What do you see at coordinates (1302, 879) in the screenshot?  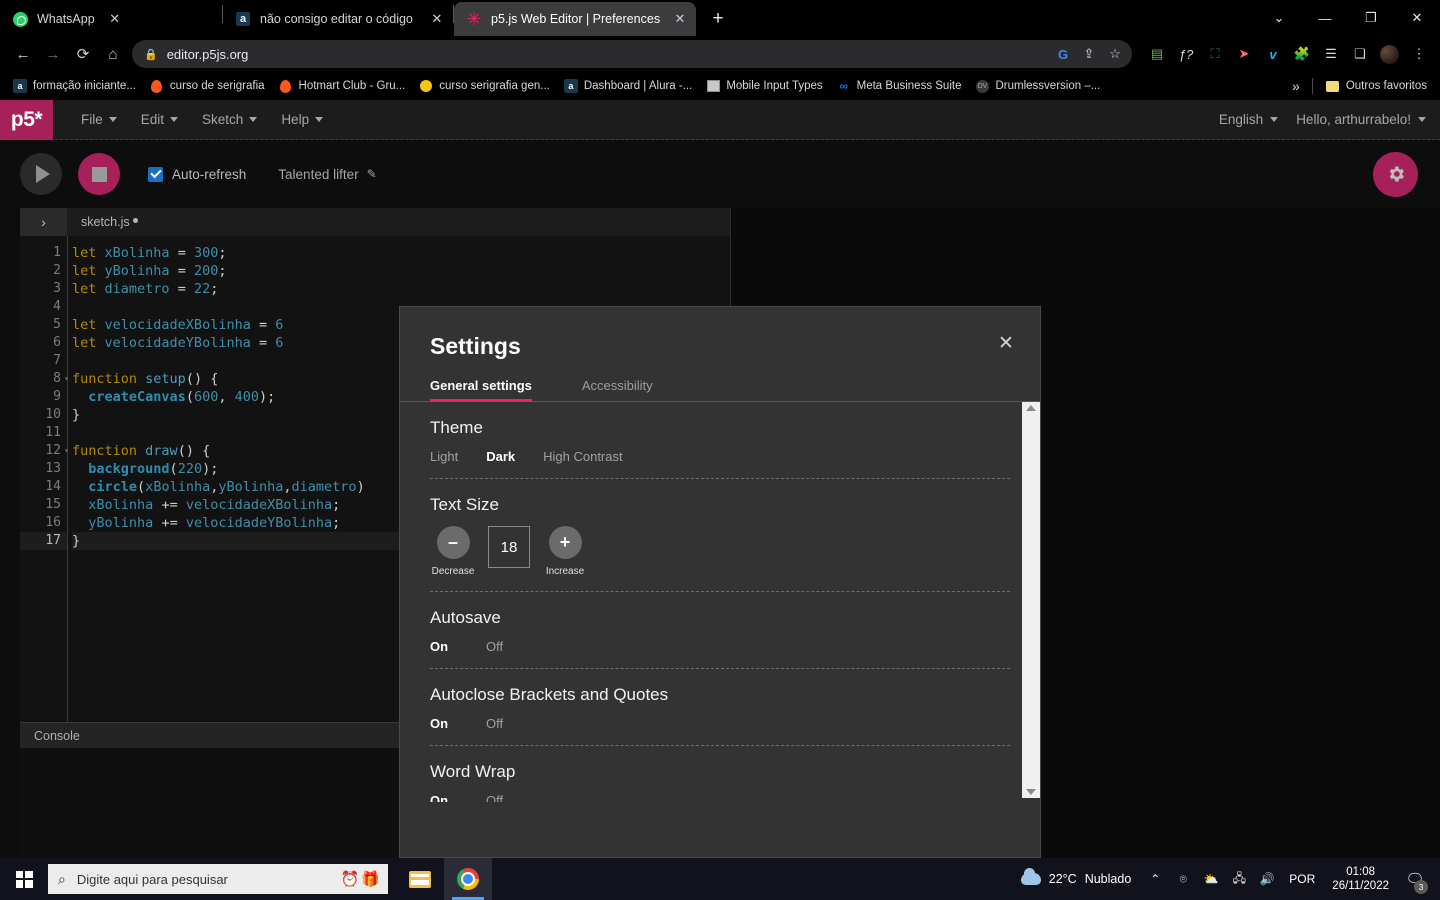 I see `language-indicator: POR` at bounding box center [1302, 879].